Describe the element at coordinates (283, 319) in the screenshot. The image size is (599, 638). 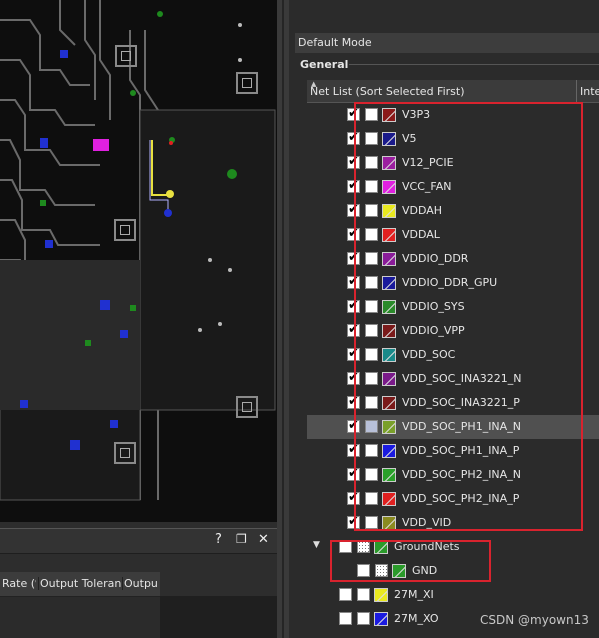
I see `panel-splitter` at that location.